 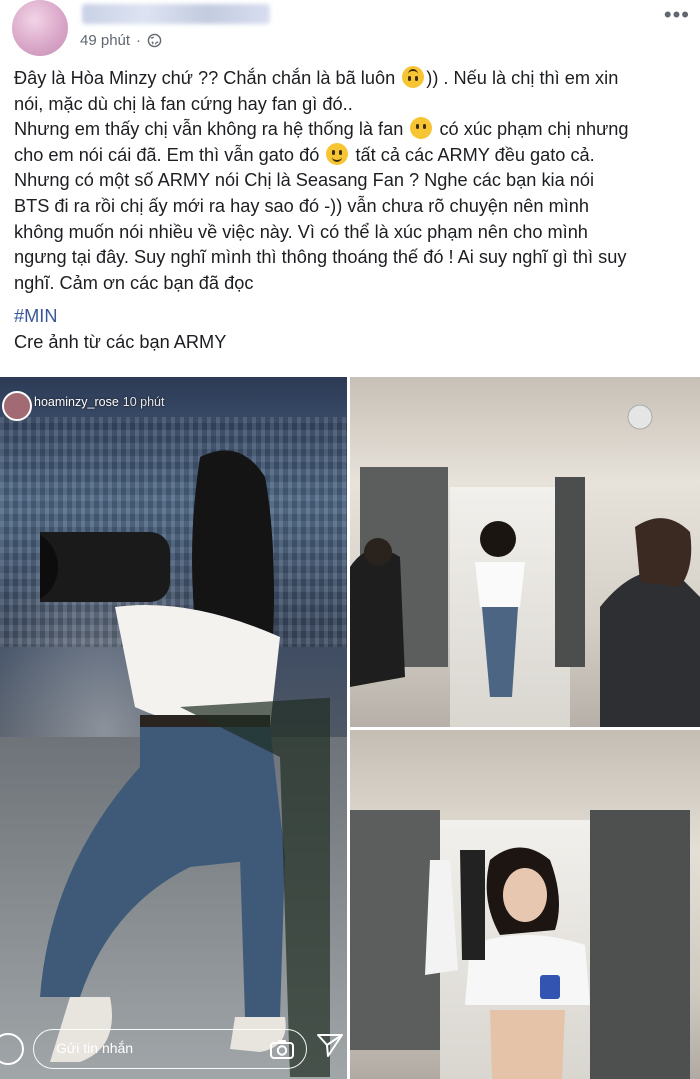 I want to click on smiling-face-emoji-icon, so click(x=337, y=153).